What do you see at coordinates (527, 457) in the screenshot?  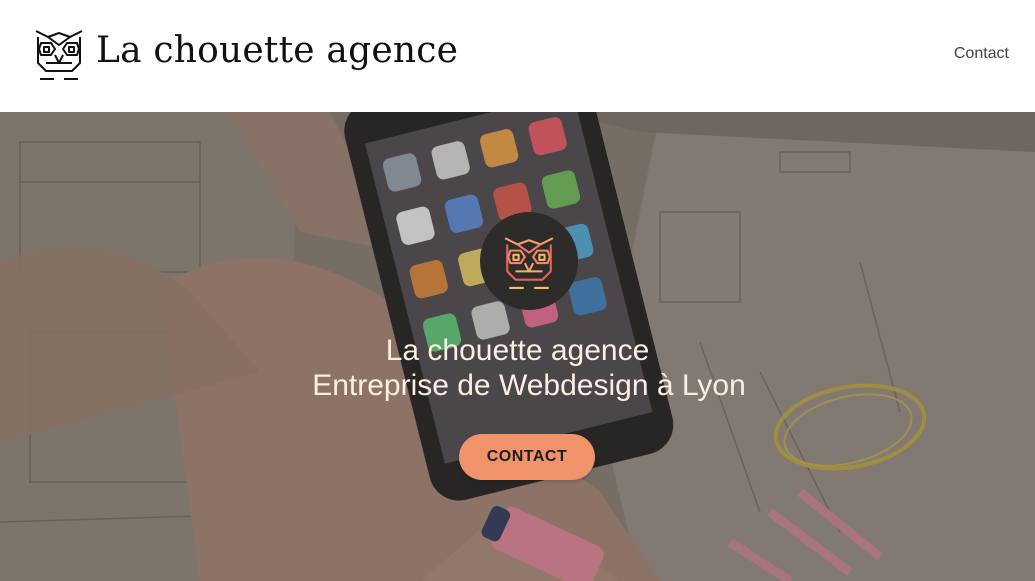 I see `contact-cta-button: CONTACT` at bounding box center [527, 457].